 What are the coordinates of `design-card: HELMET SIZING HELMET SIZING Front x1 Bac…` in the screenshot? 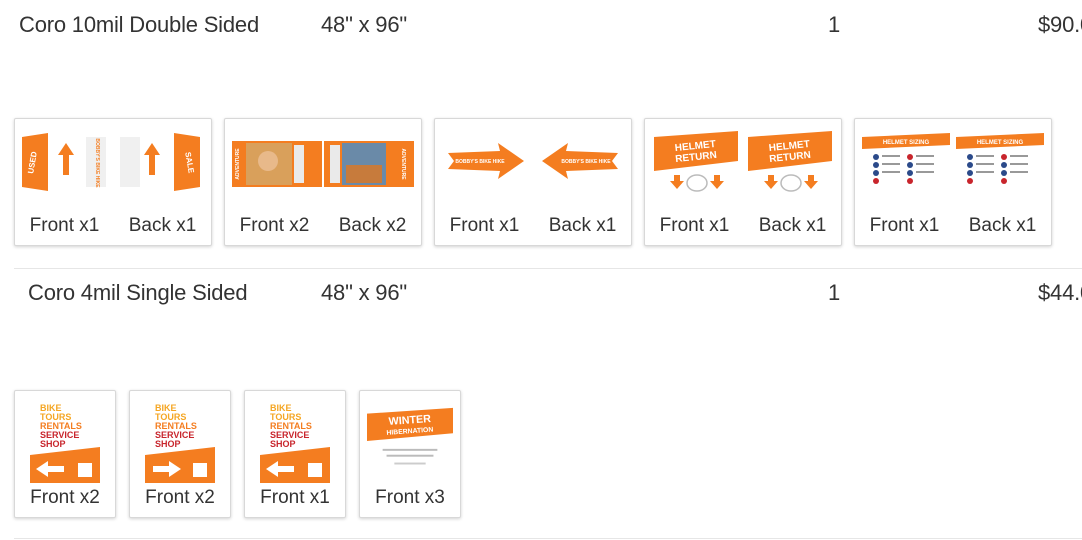 It's located at (953, 182).